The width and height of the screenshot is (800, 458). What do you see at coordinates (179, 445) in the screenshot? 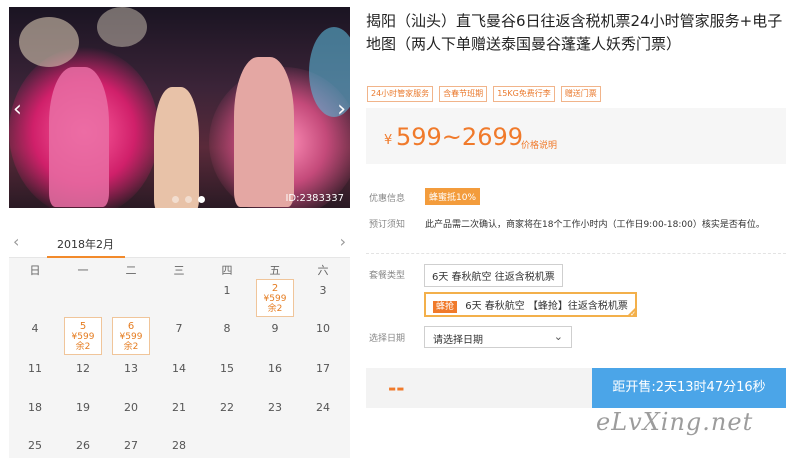
I see `calendar-day: 28` at bounding box center [179, 445].